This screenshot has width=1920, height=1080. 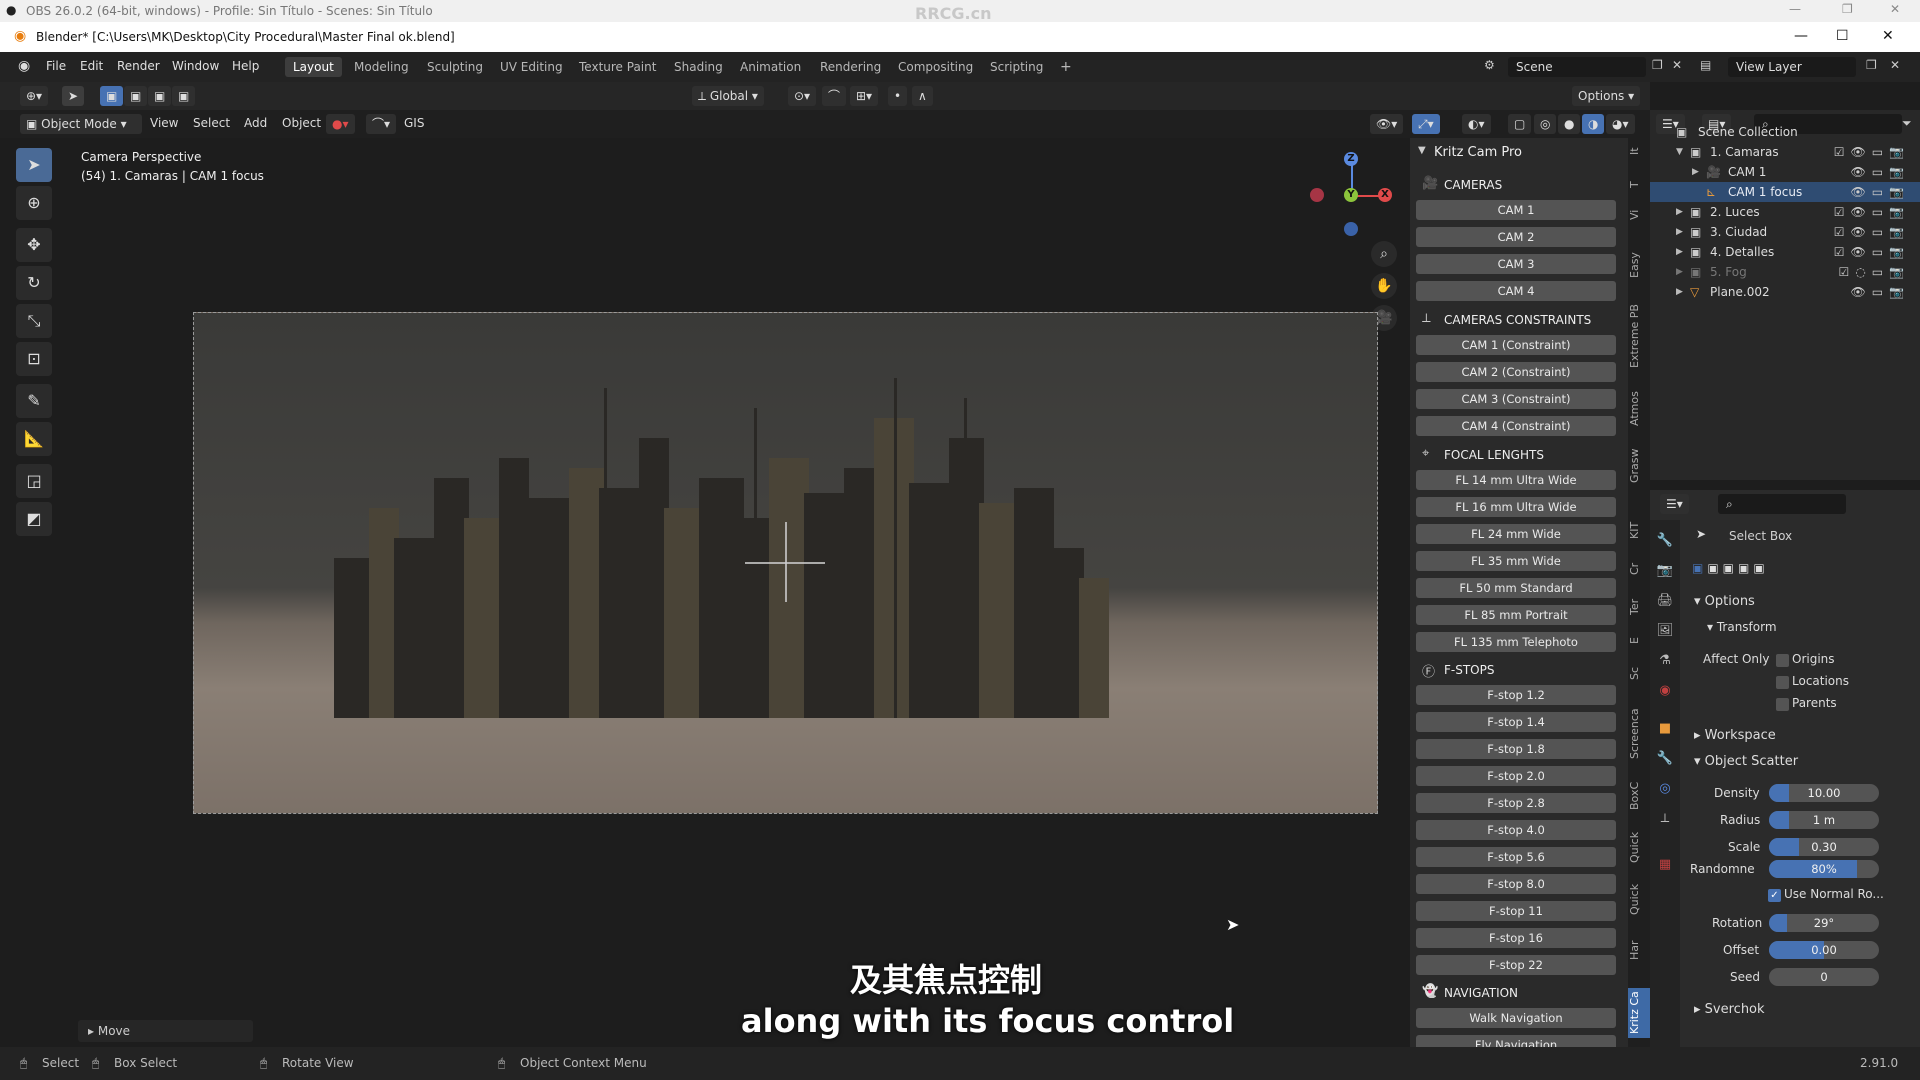 I want to click on select-box-tool-icon: ➤, so click(x=34, y=165).